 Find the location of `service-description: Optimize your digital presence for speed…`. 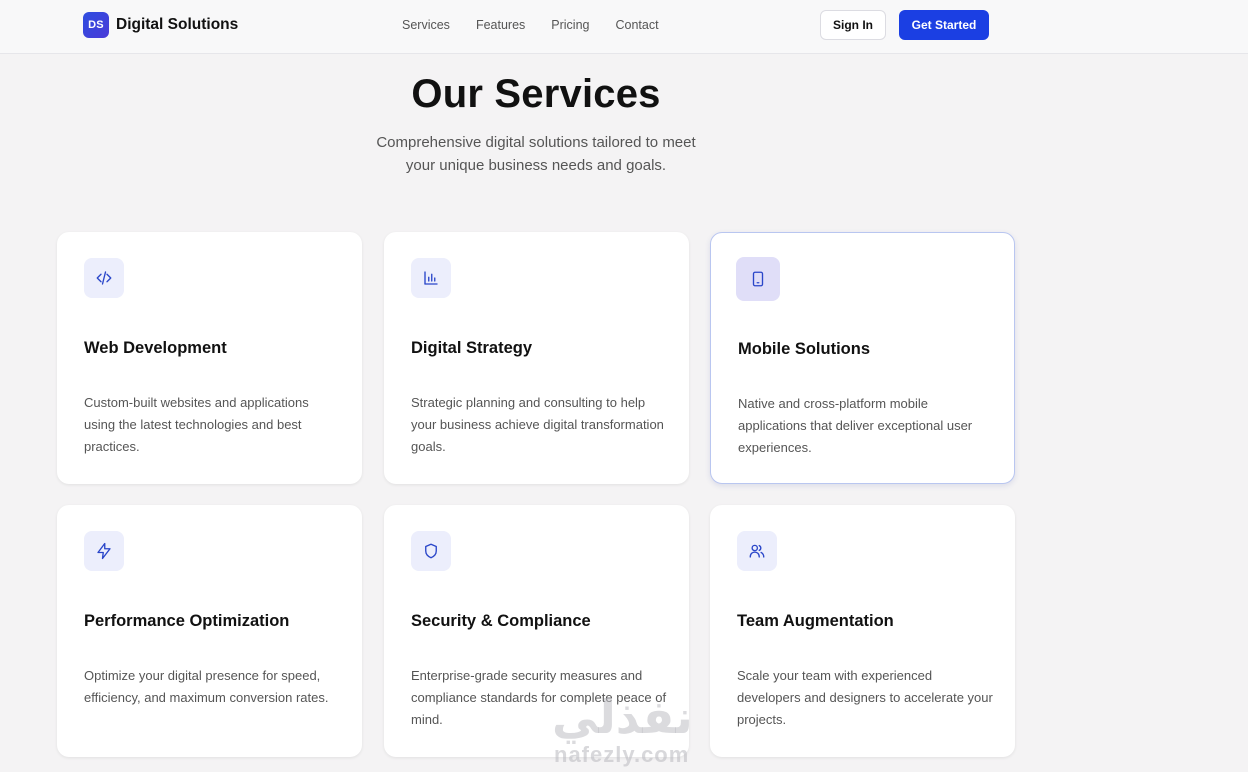

service-description: Optimize your digital presence for speed… is located at coordinates (206, 686).